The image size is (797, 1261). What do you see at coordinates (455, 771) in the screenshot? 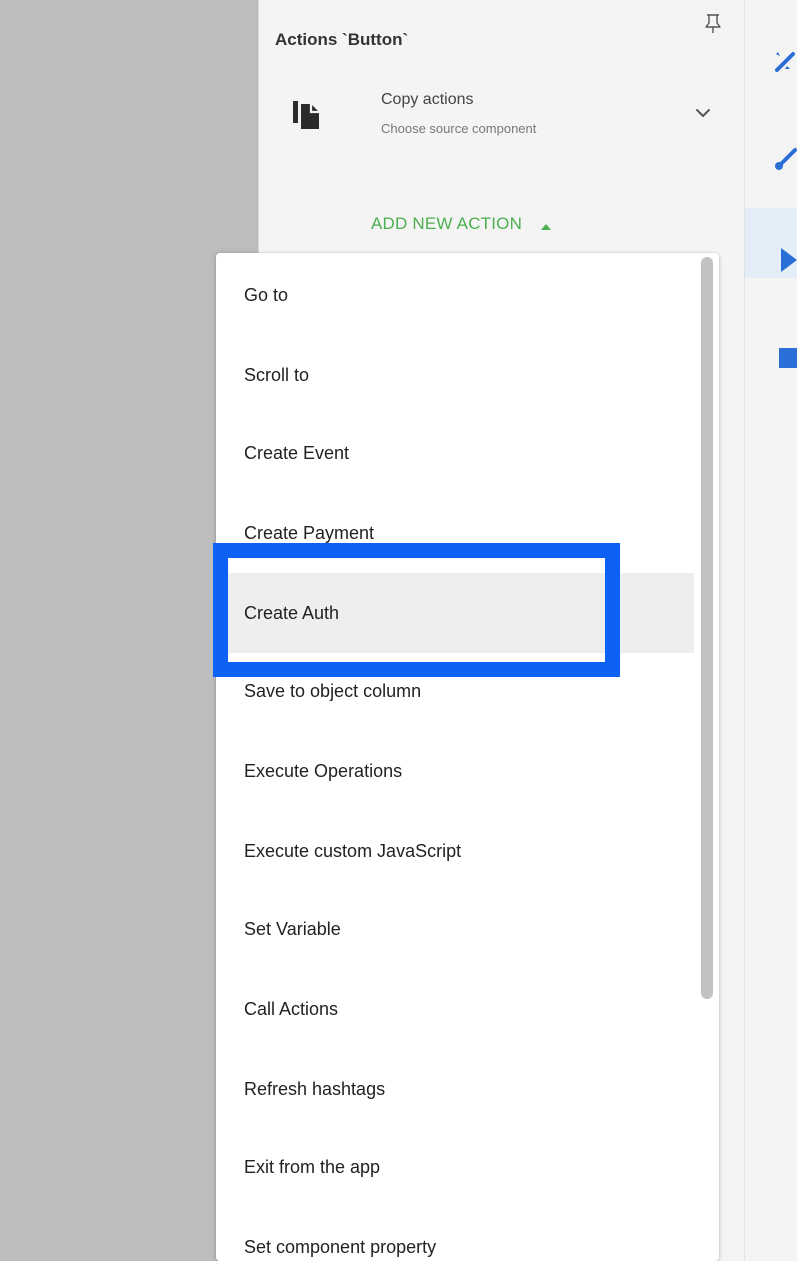
I see `menu-item-execute-operations: Execute Operations` at bounding box center [455, 771].